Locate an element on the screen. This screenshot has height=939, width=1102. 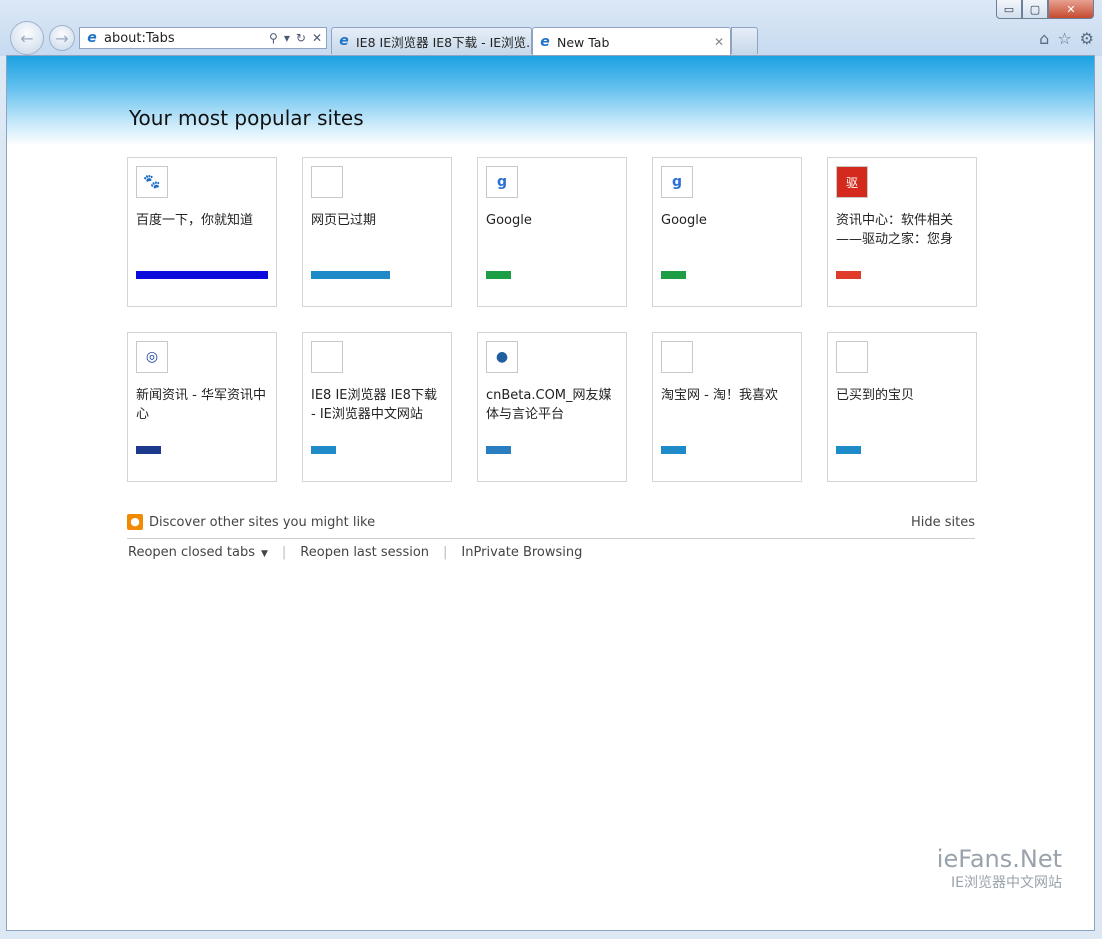
maximize-button: ▢ is located at coordinates (1035, 9).